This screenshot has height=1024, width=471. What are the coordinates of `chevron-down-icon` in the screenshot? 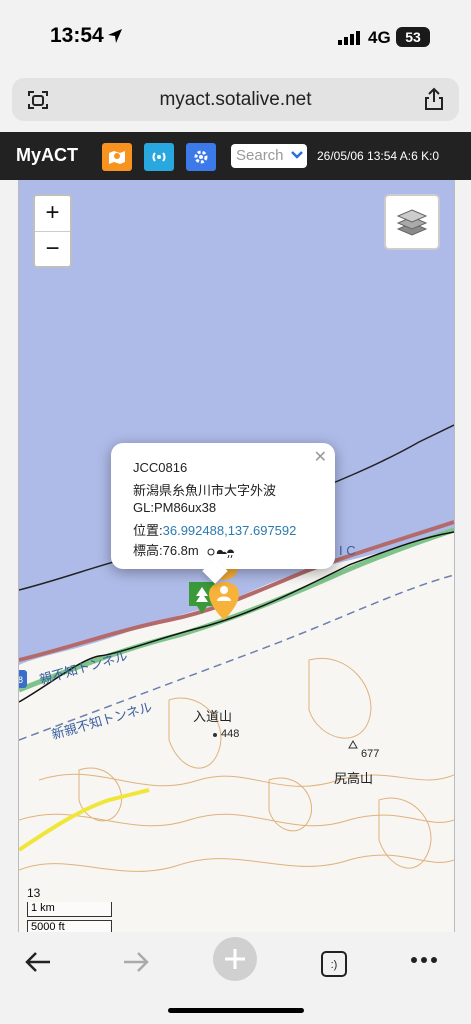 It's located at (297, 155).